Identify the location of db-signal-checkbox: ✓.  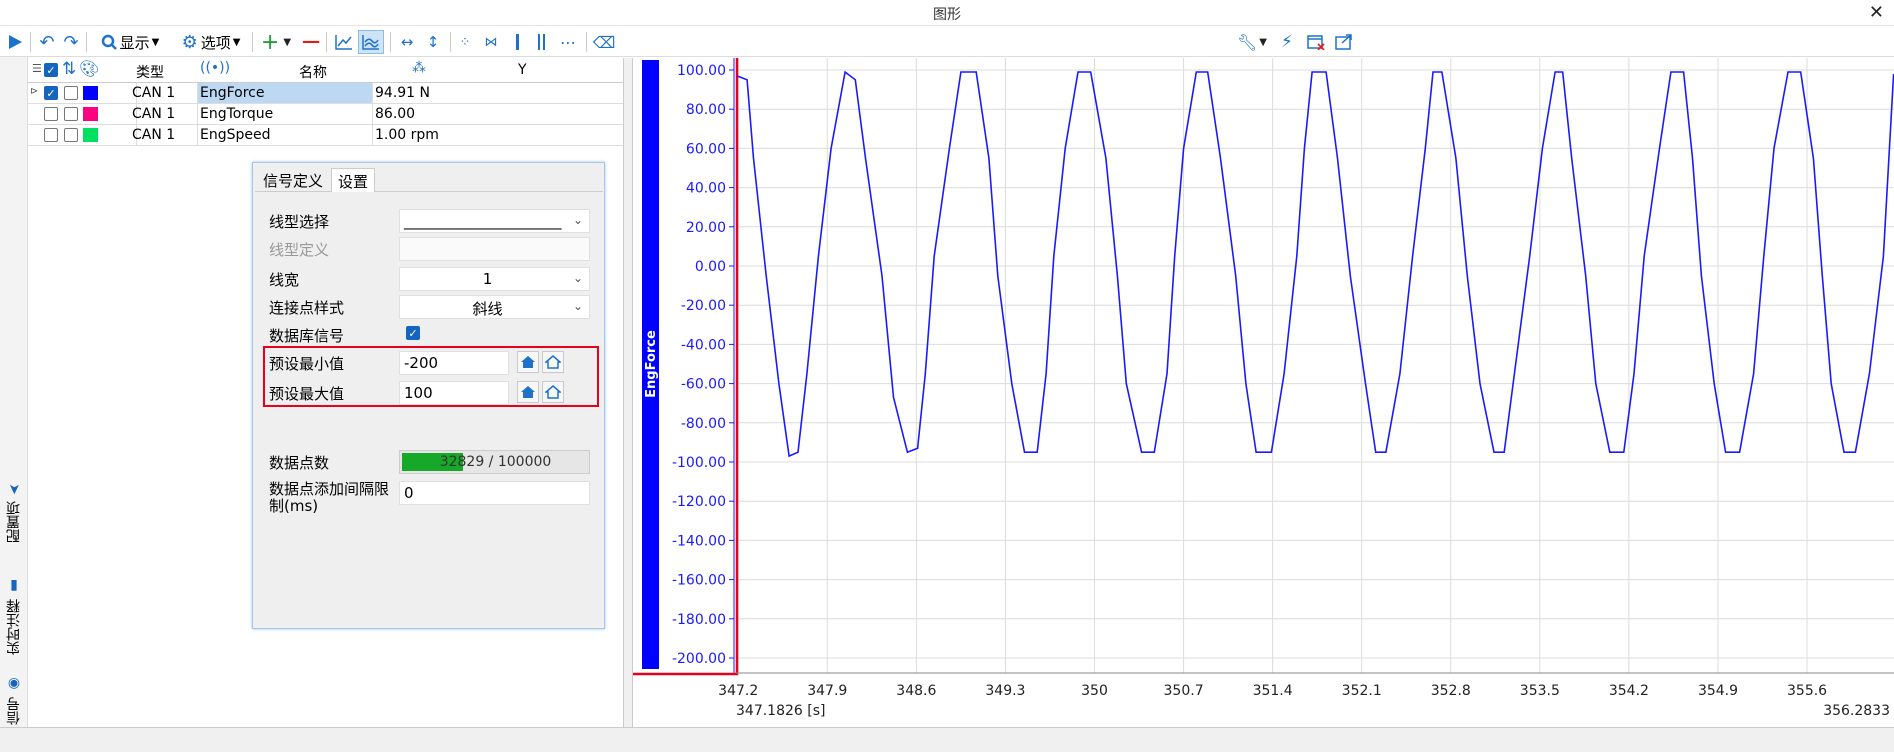
(413, 333).